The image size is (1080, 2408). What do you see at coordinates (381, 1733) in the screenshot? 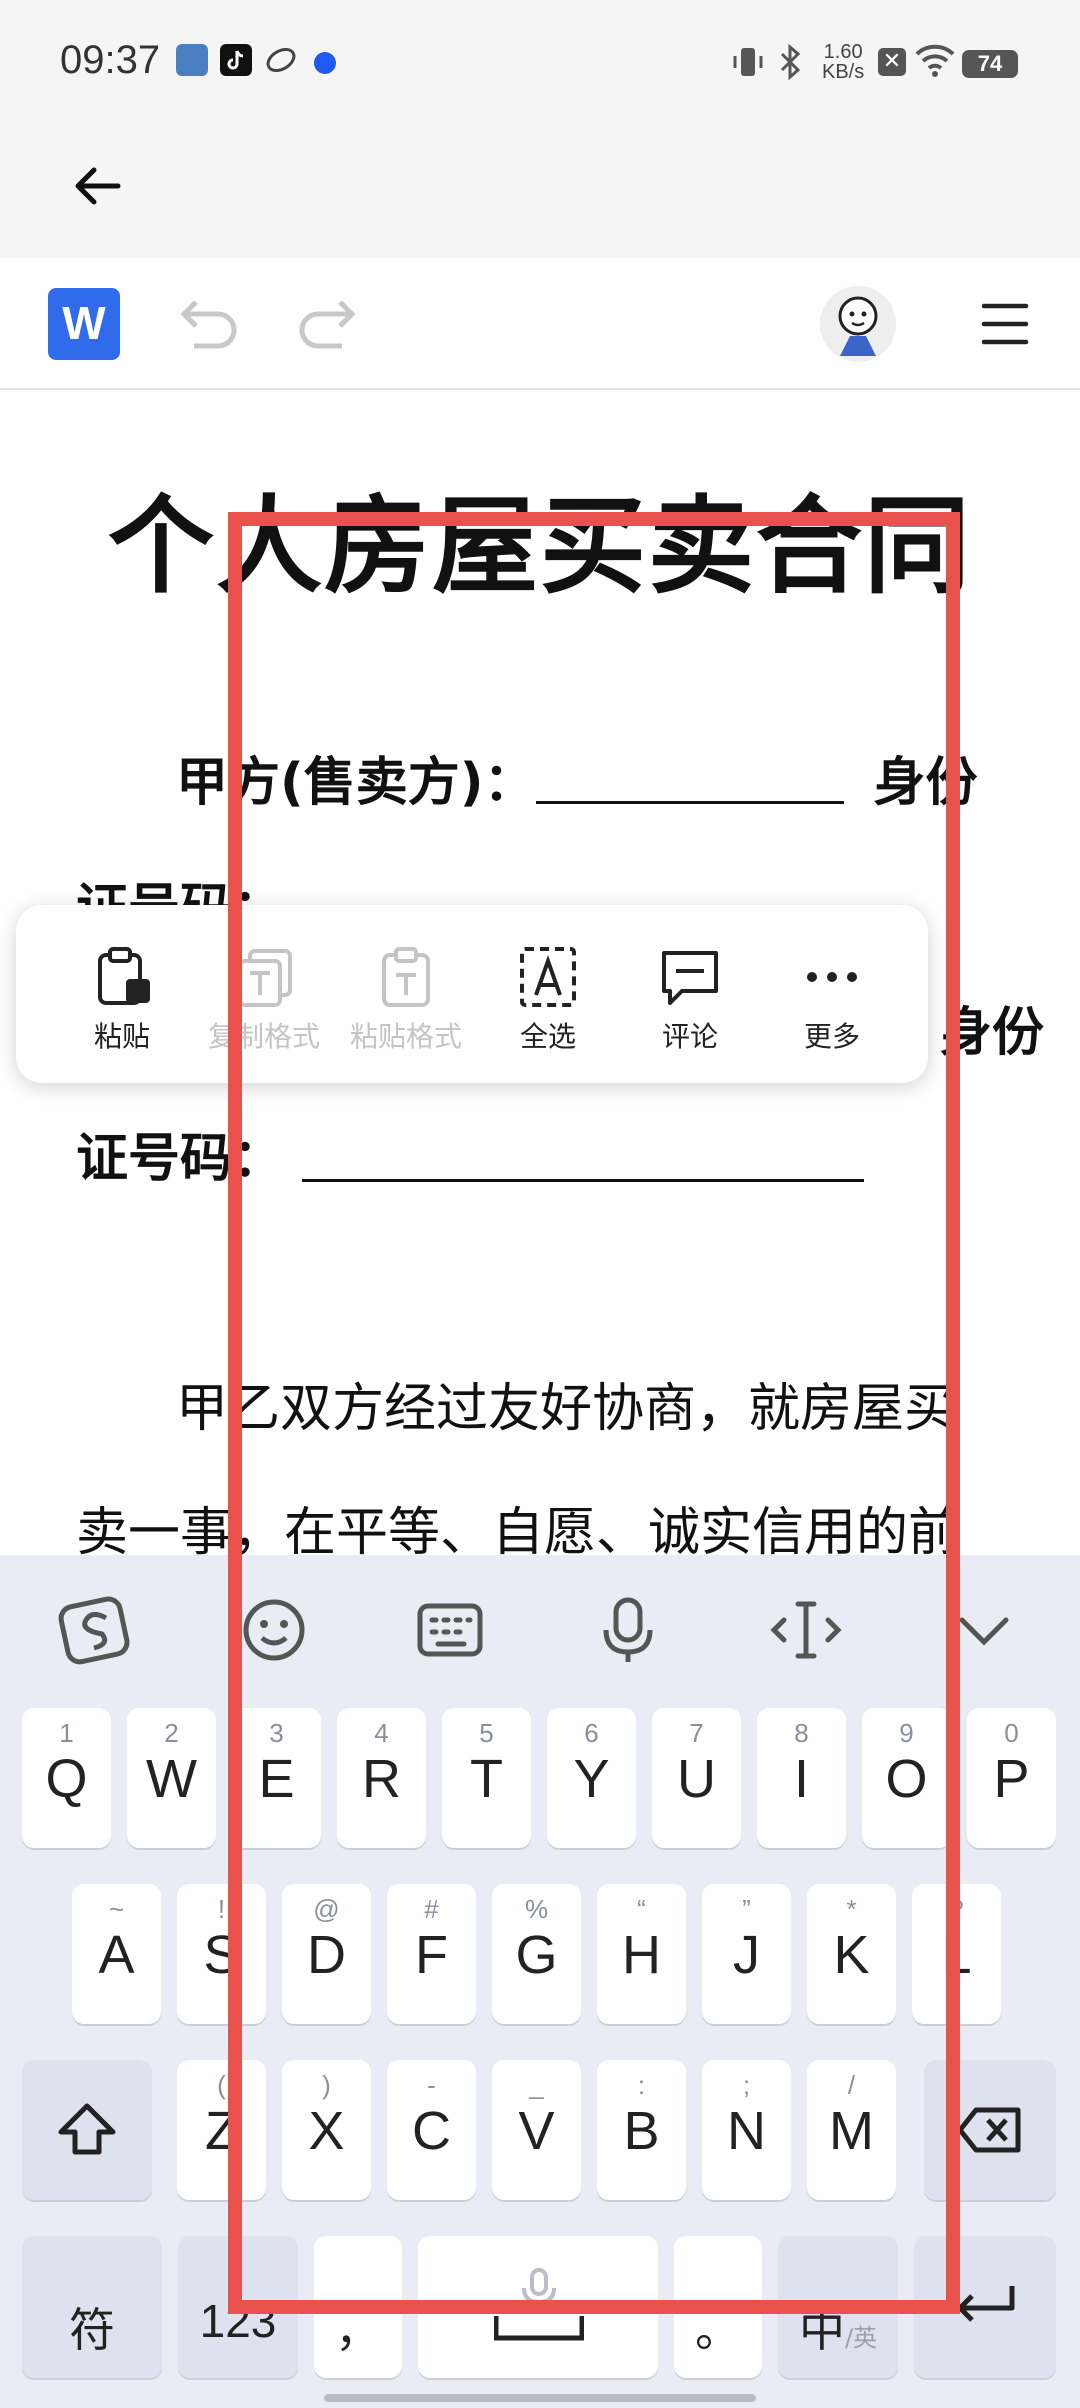
I see `key-r-sub: 4` at bounding box center [381, 1733].